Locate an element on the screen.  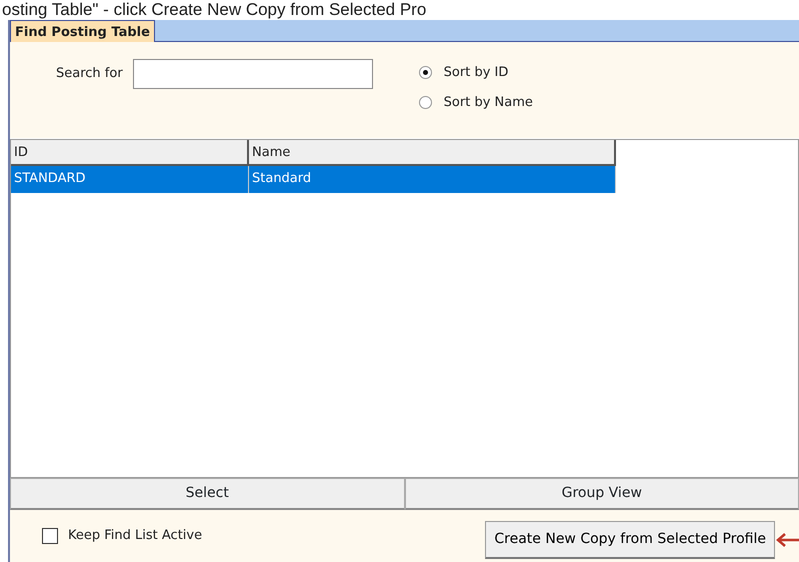
search-field is located at coordinates (252, 74).